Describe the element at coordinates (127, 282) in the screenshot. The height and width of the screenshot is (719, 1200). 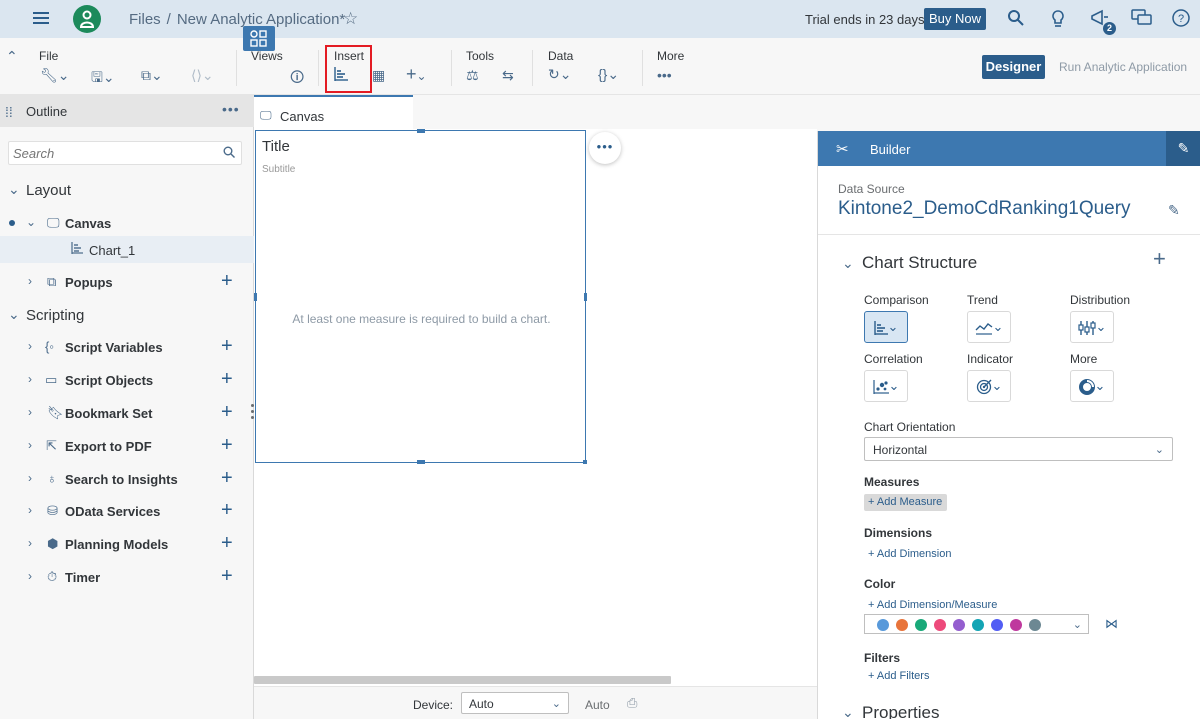
I see `tree-item-popups: › ⧉ Popups +` at that location.